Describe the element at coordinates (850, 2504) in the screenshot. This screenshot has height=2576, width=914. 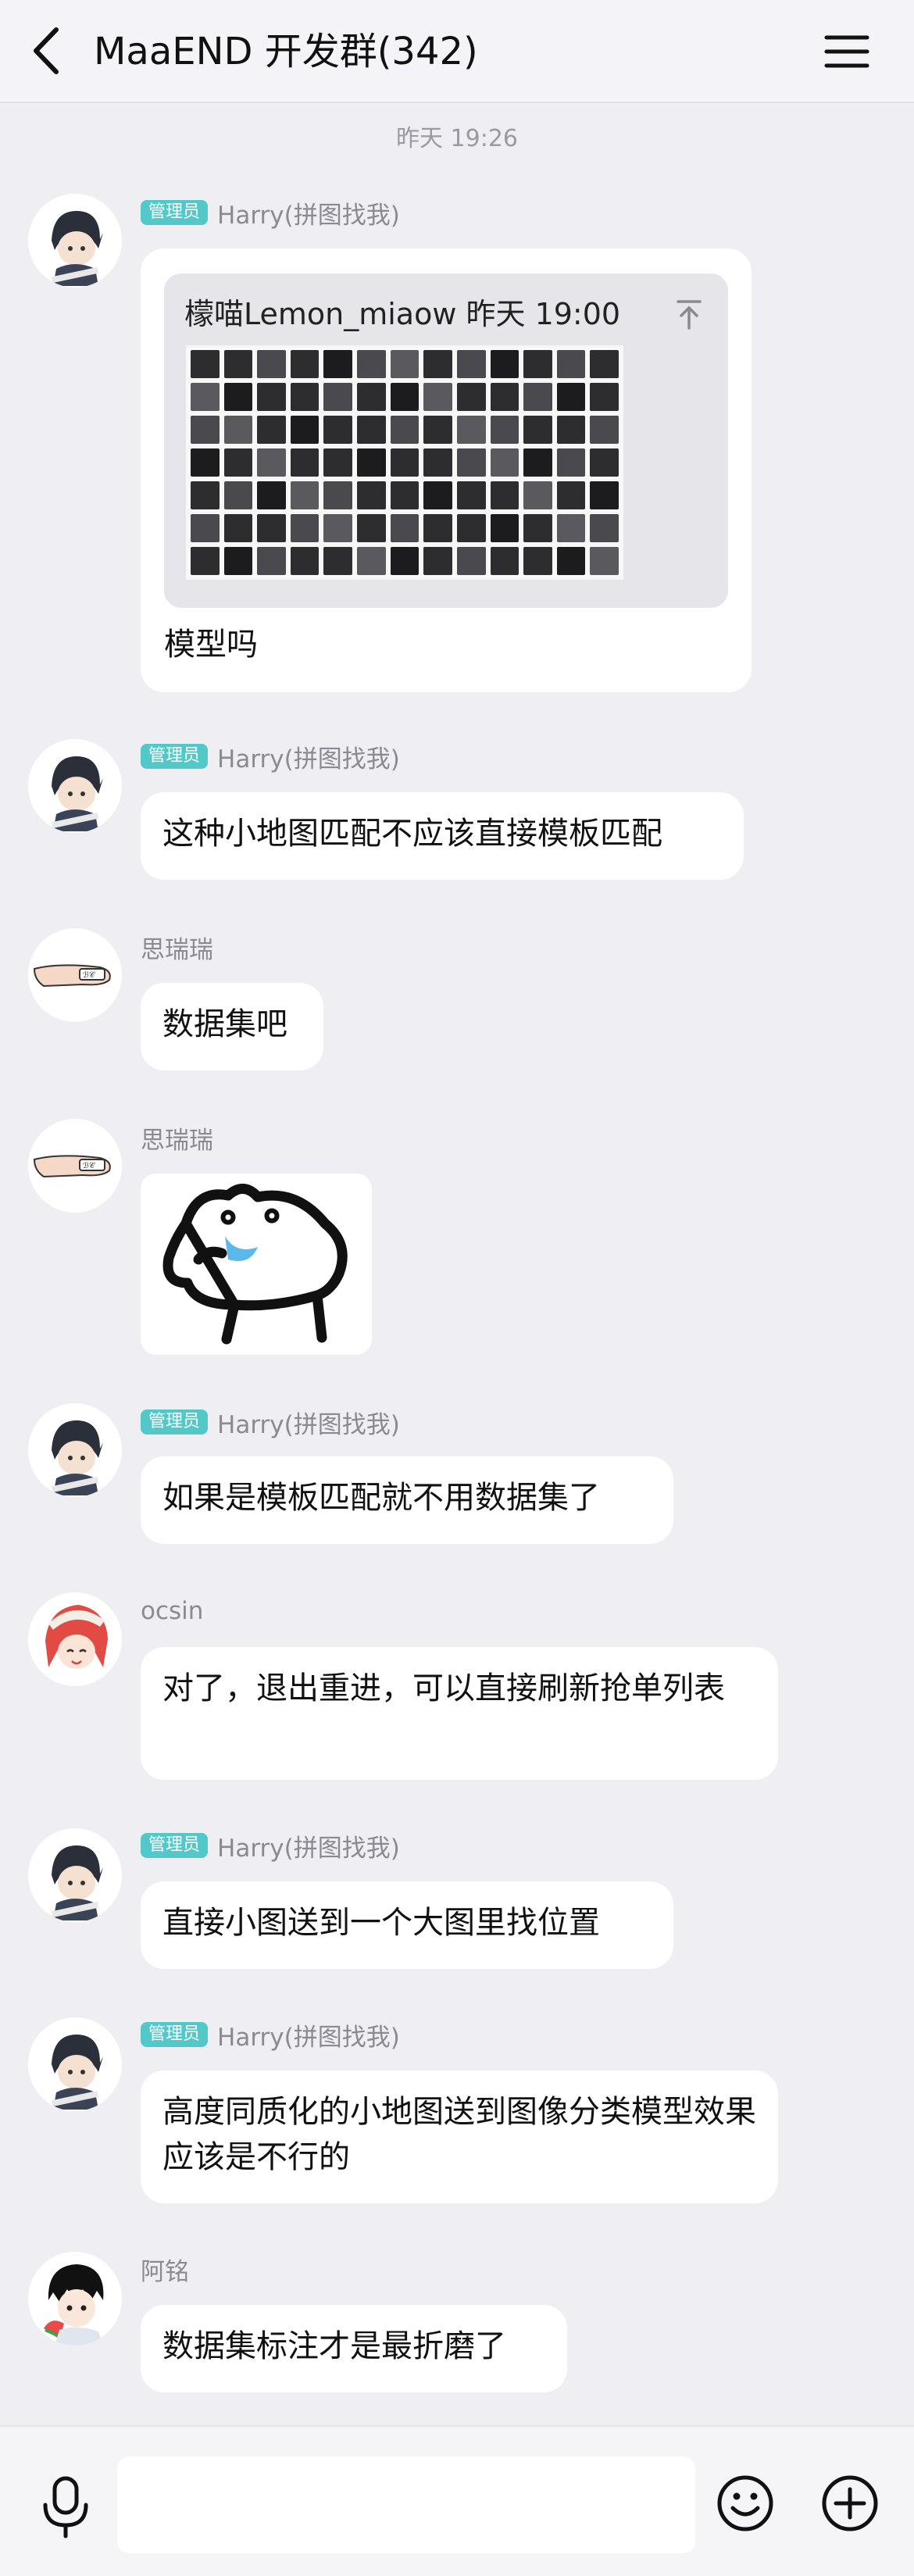
I see `plus-icon` at that location.